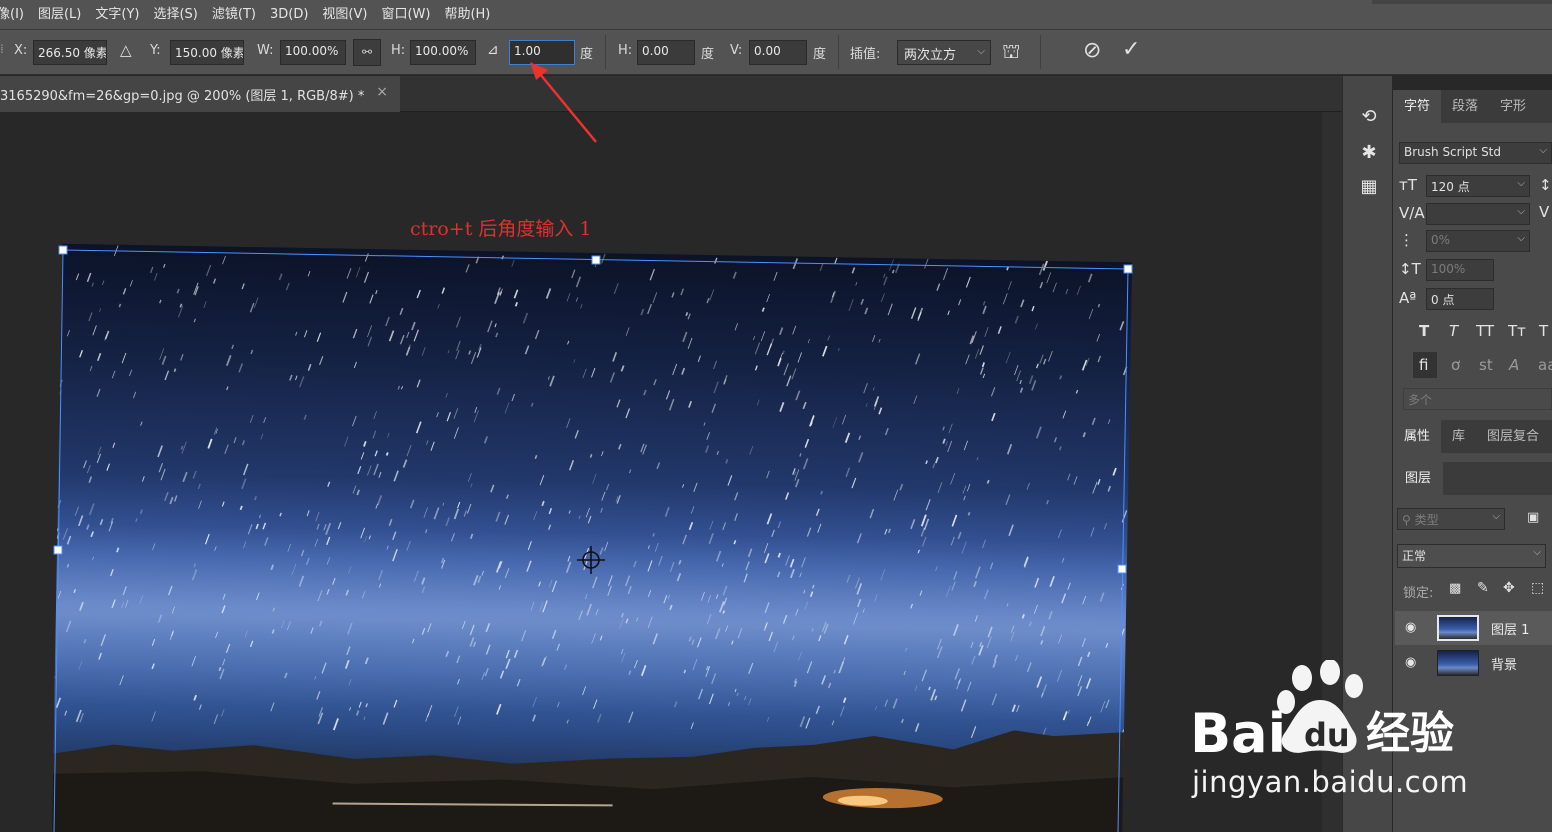 This screenshot has height=832, width=1552. Describe the element at coordinates (344, 15) in the screenshot. I see `menu-view: 视图(V)` at that location.